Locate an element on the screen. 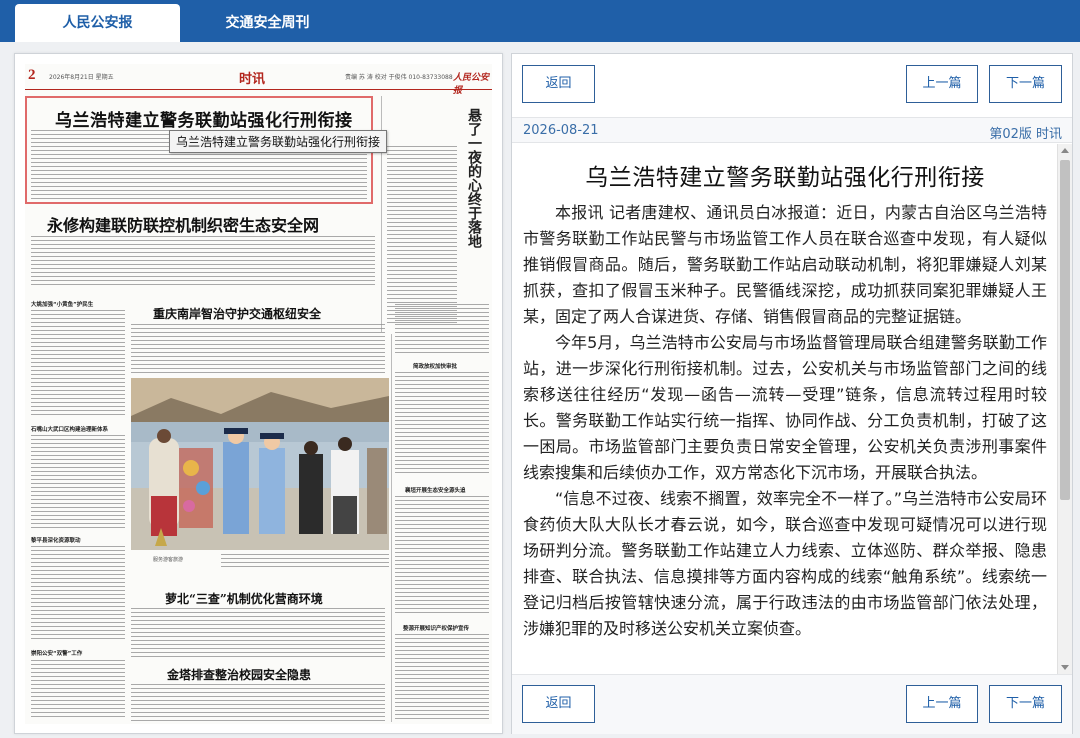 This screenshot has height=738, width=1080. side-headline: 崇阳公安“双警”工作 is located at coordinates (56, 653).